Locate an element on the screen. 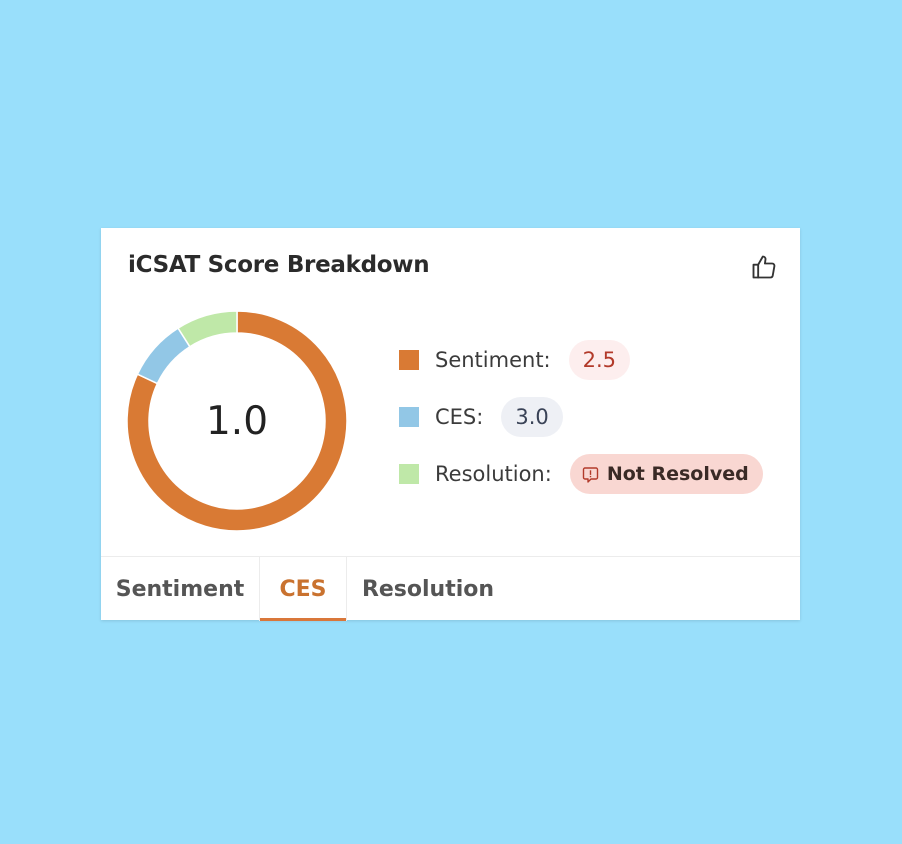 This screenshot has height=844, width=902. legend-item-resolution: Resolution: Not Resolved is located at coordinates (581, 474).